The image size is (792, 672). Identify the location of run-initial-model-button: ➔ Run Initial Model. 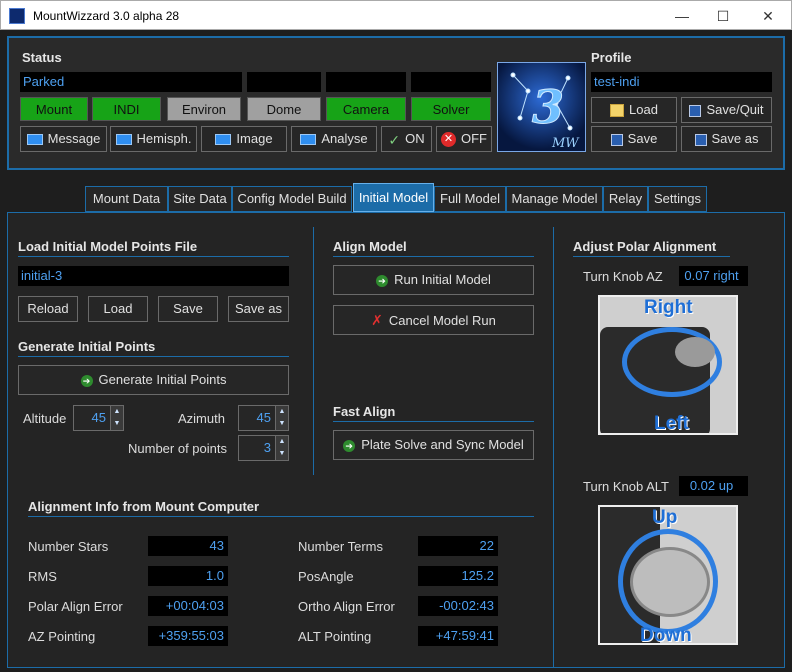
(433, 280).